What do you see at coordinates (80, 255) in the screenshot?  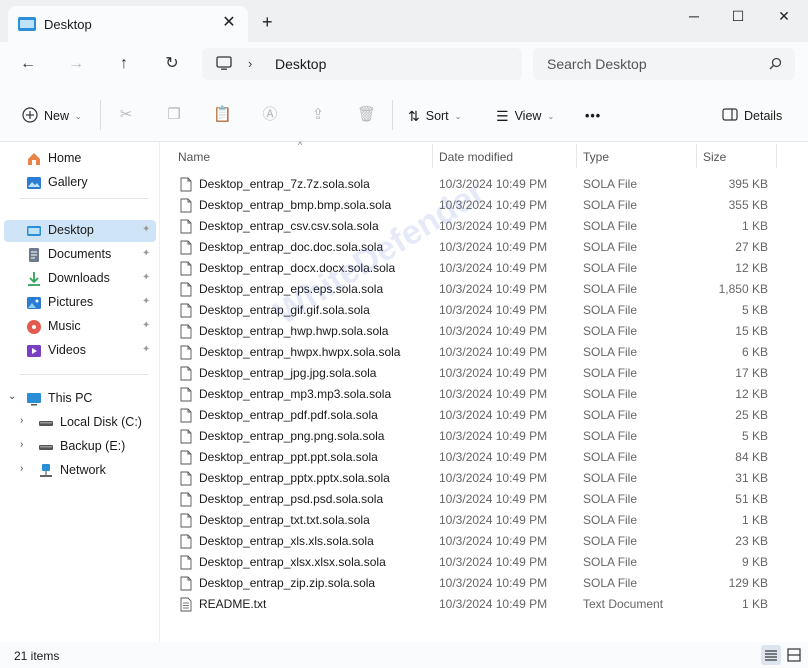 I see `sidebar-item-documents: Documents ✦` at bounding box center [80, 255].